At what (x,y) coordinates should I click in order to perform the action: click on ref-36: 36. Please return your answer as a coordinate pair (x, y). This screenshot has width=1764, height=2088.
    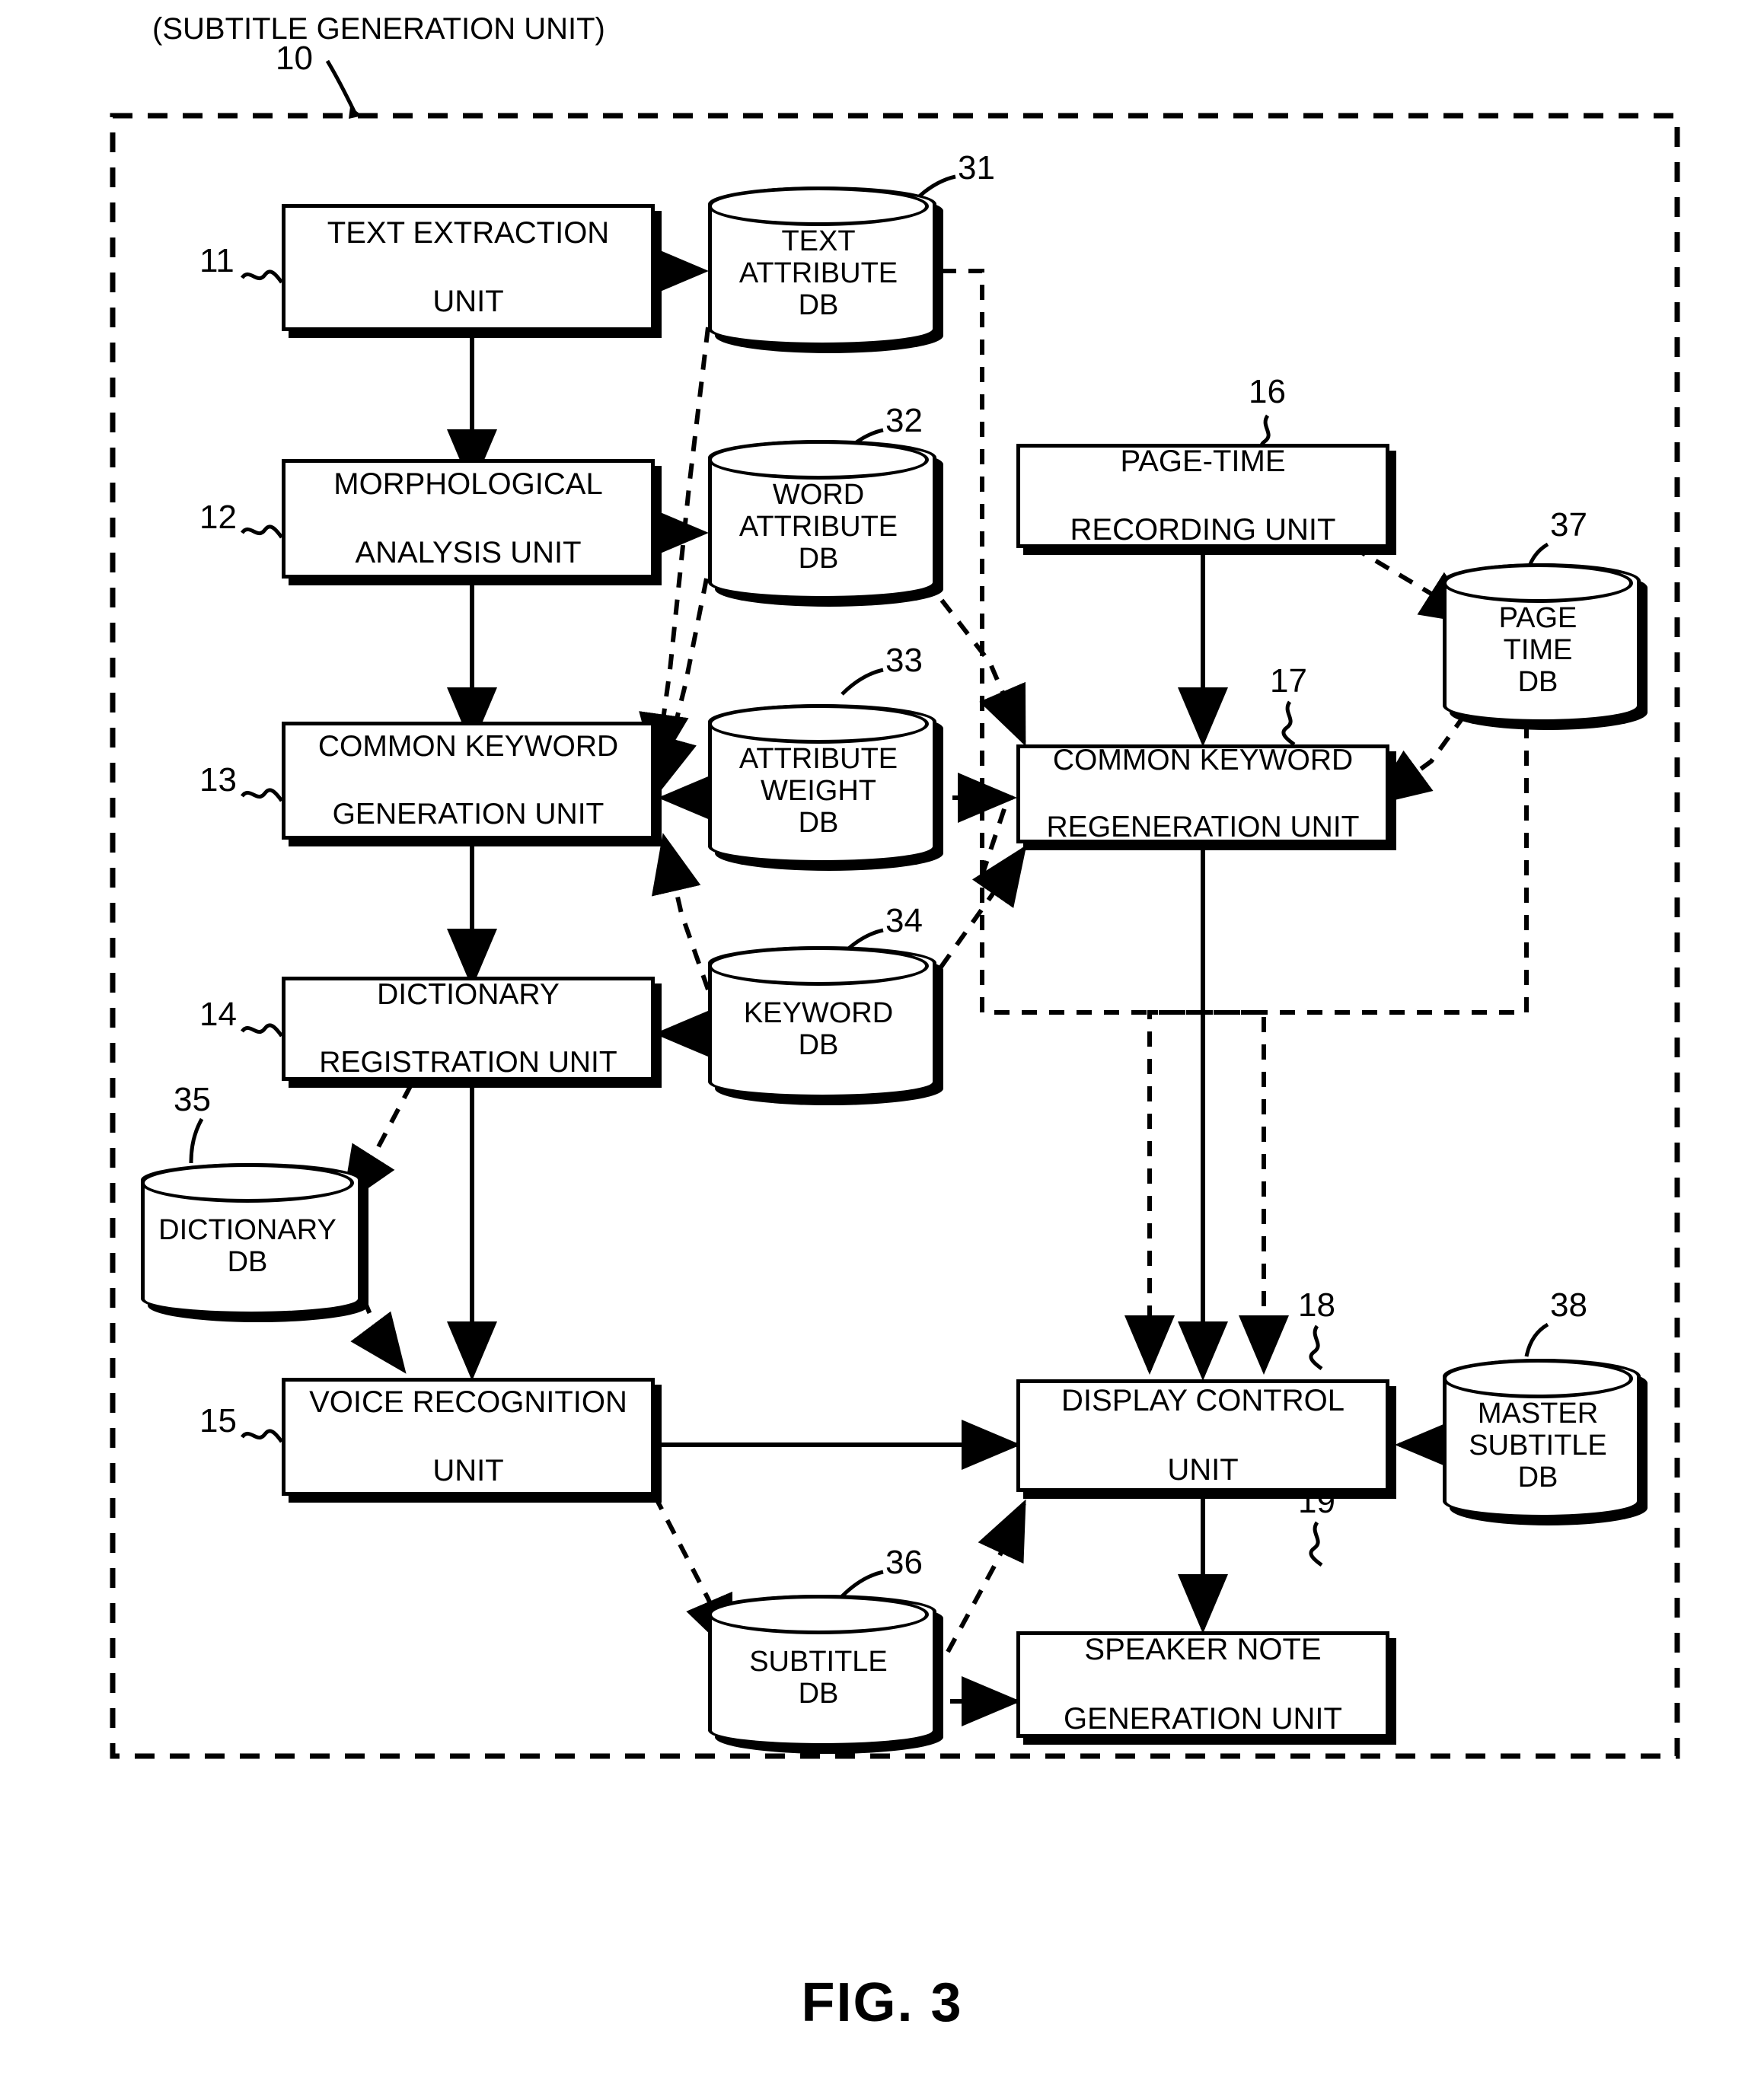
    Looking at the image, I should click on (904, 1562).